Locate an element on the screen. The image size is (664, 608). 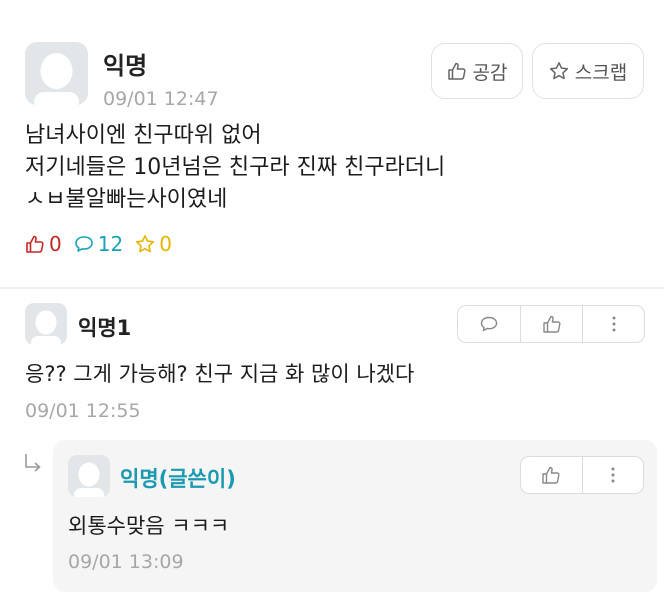
scrap-button-label: 스크랩 is located at coordinates (601, 72).